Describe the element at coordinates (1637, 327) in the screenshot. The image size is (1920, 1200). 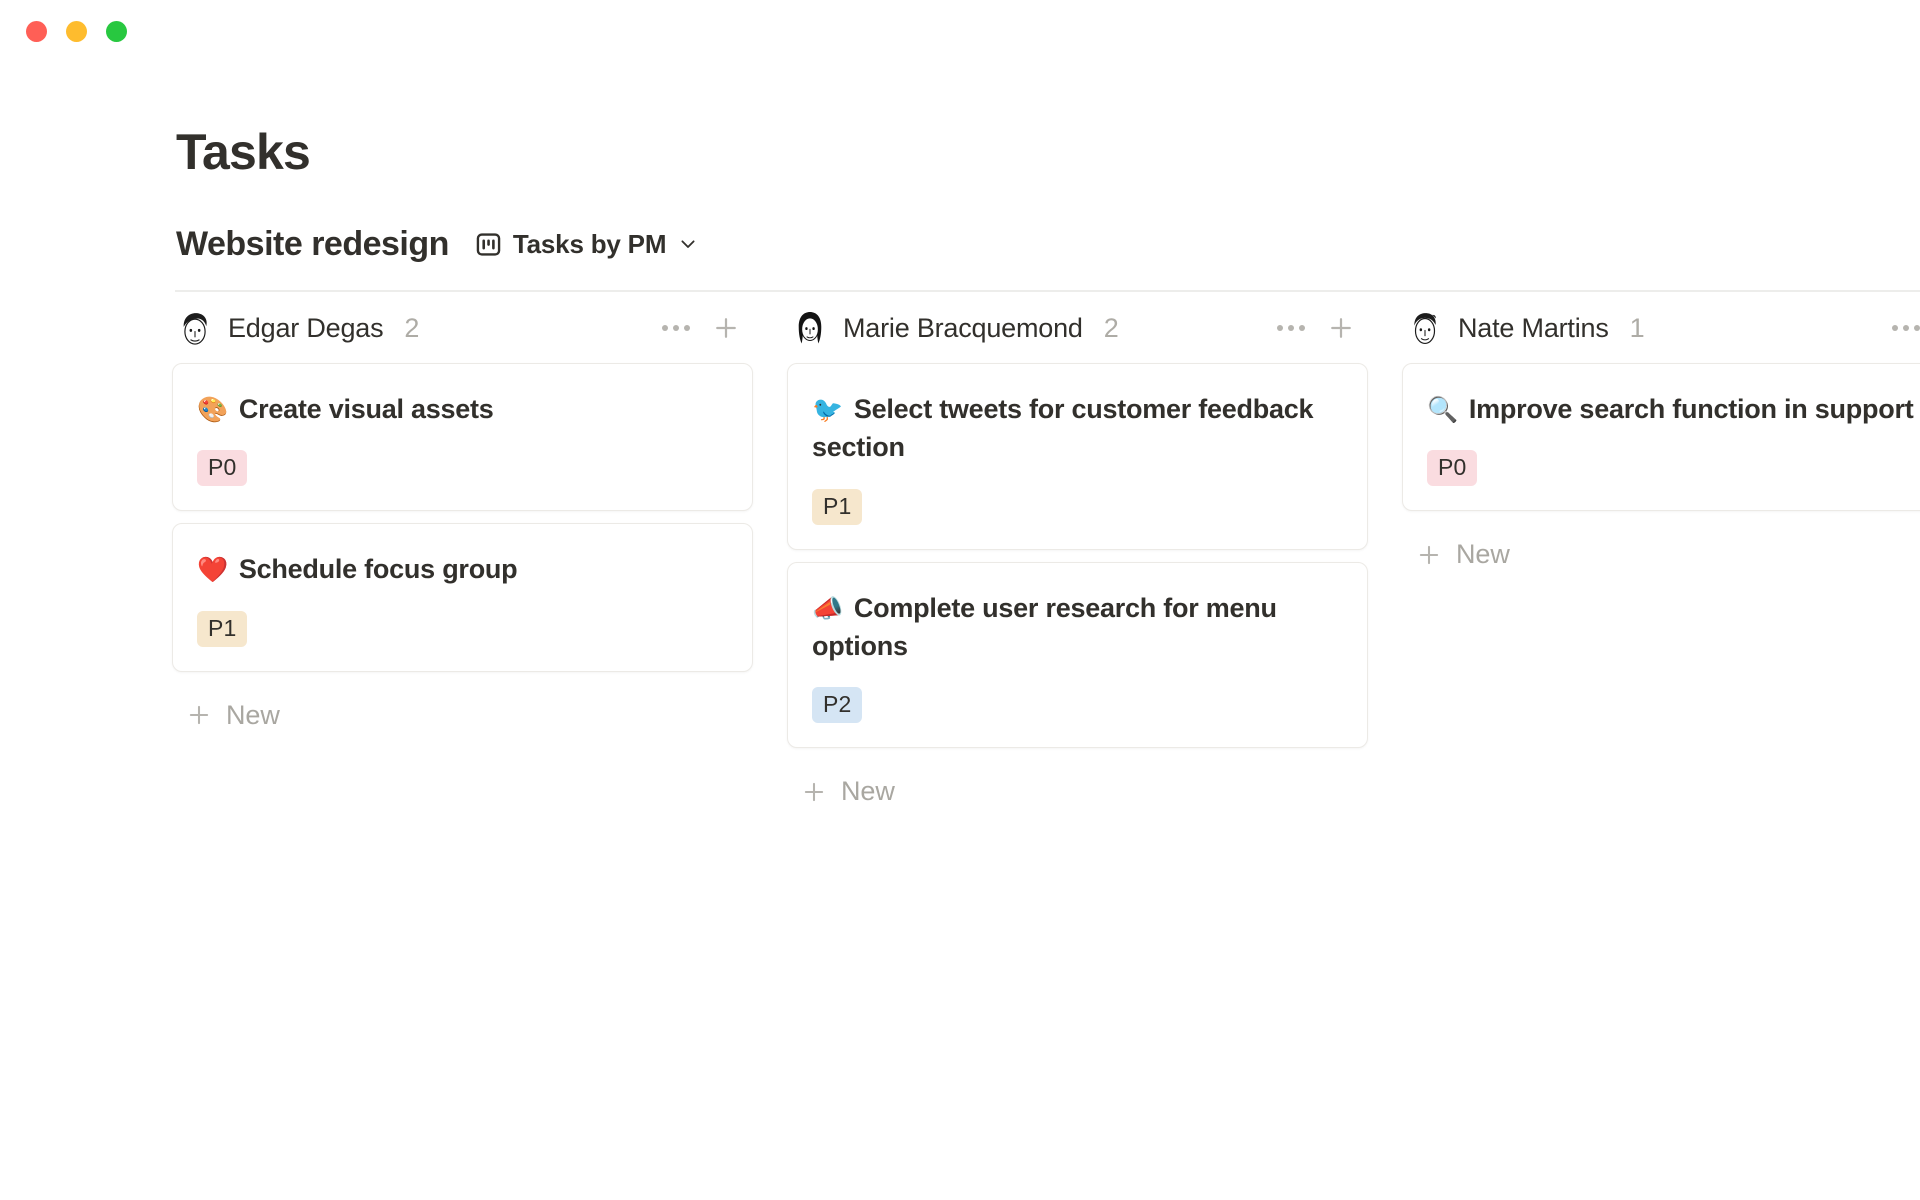
I see `column-count: 1` at that location.